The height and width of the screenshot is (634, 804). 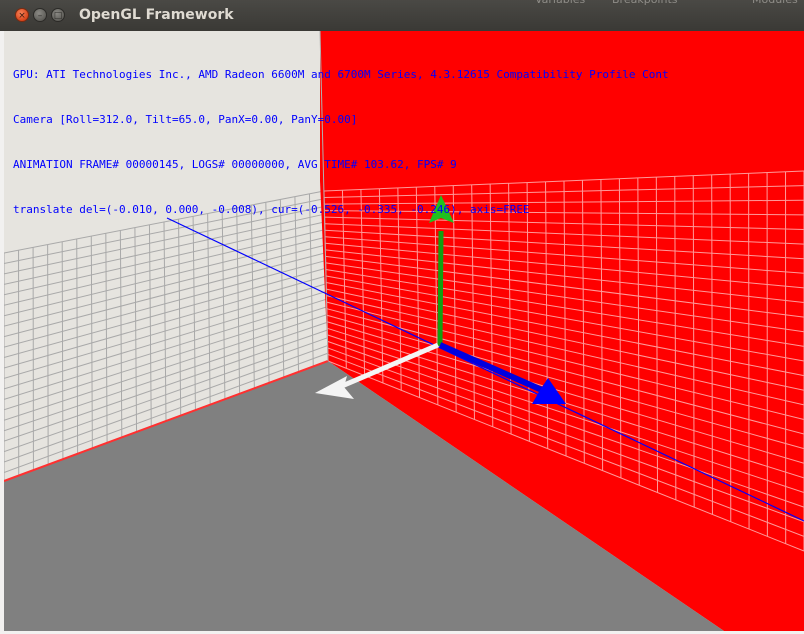 What do you see at coordinates (156, 15) in the screenshot?
I see `window-title: OpenGL Framework` at bounding box center [156, 15].